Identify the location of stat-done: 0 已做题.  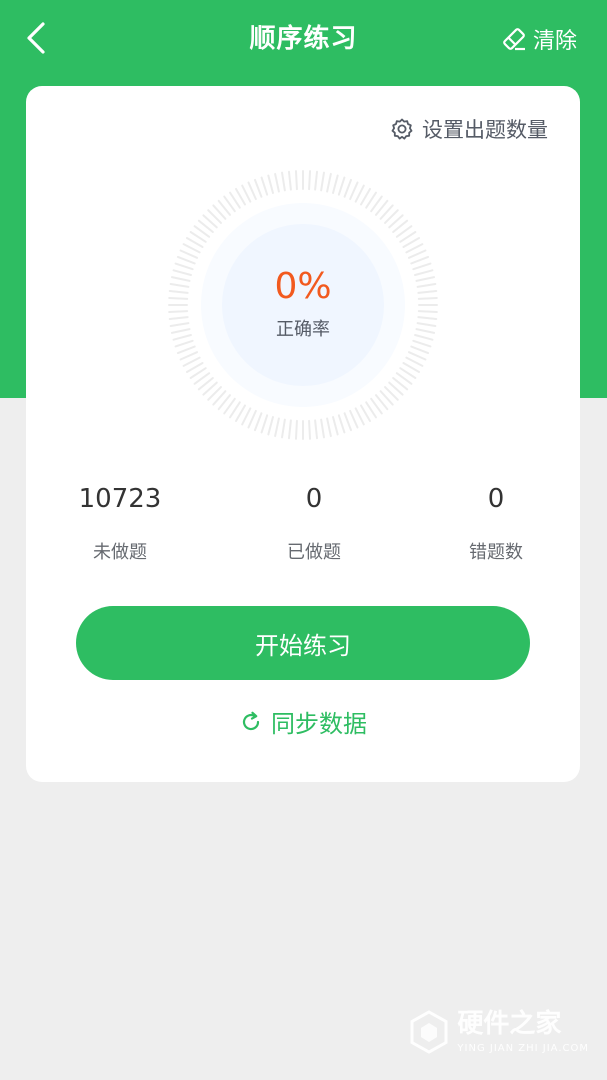
(314, 524).